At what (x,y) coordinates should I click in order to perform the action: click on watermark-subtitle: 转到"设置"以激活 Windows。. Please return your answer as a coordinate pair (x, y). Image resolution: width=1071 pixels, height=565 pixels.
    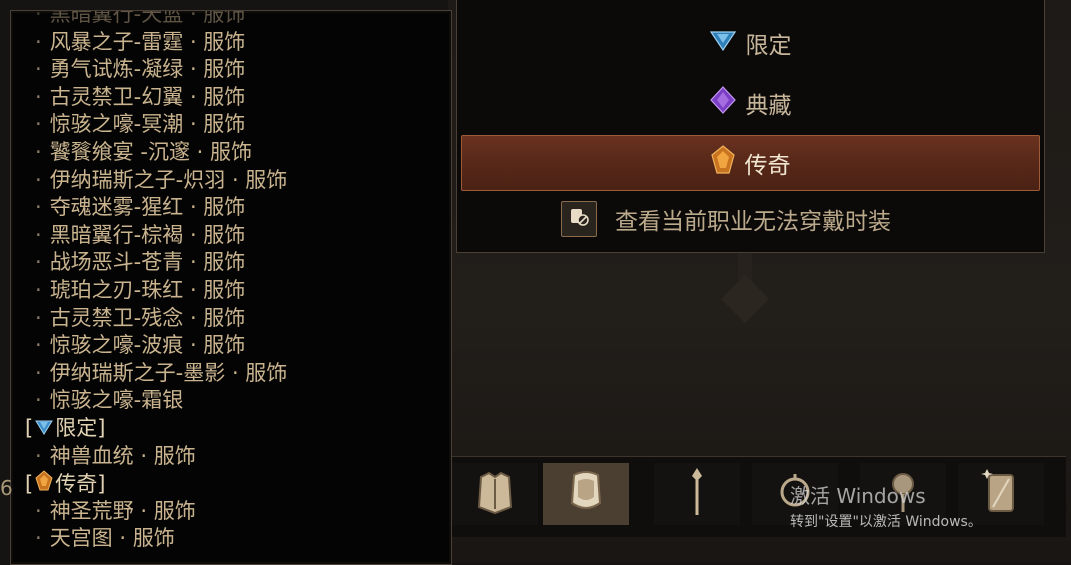
    Looking at the image, I should click on (886, 522).